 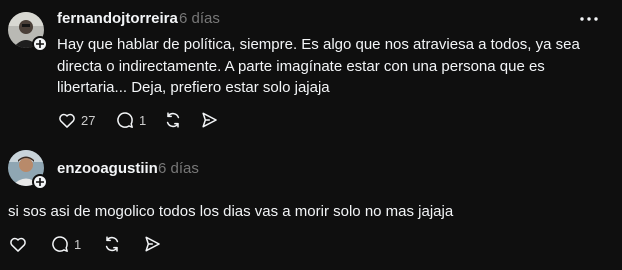 I want to click on post-actions: 1, so click(x=90, y=244).